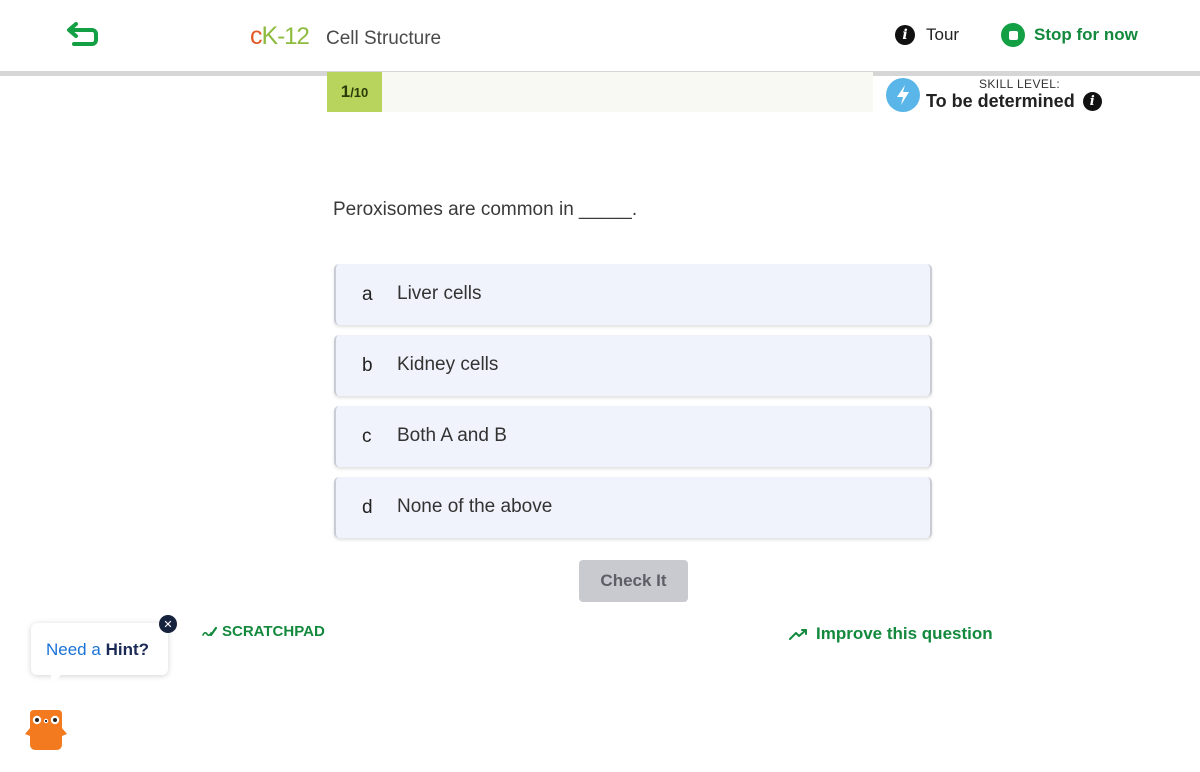  I want to click on answer-option-b: b Kidney cells, so click(633, 365).